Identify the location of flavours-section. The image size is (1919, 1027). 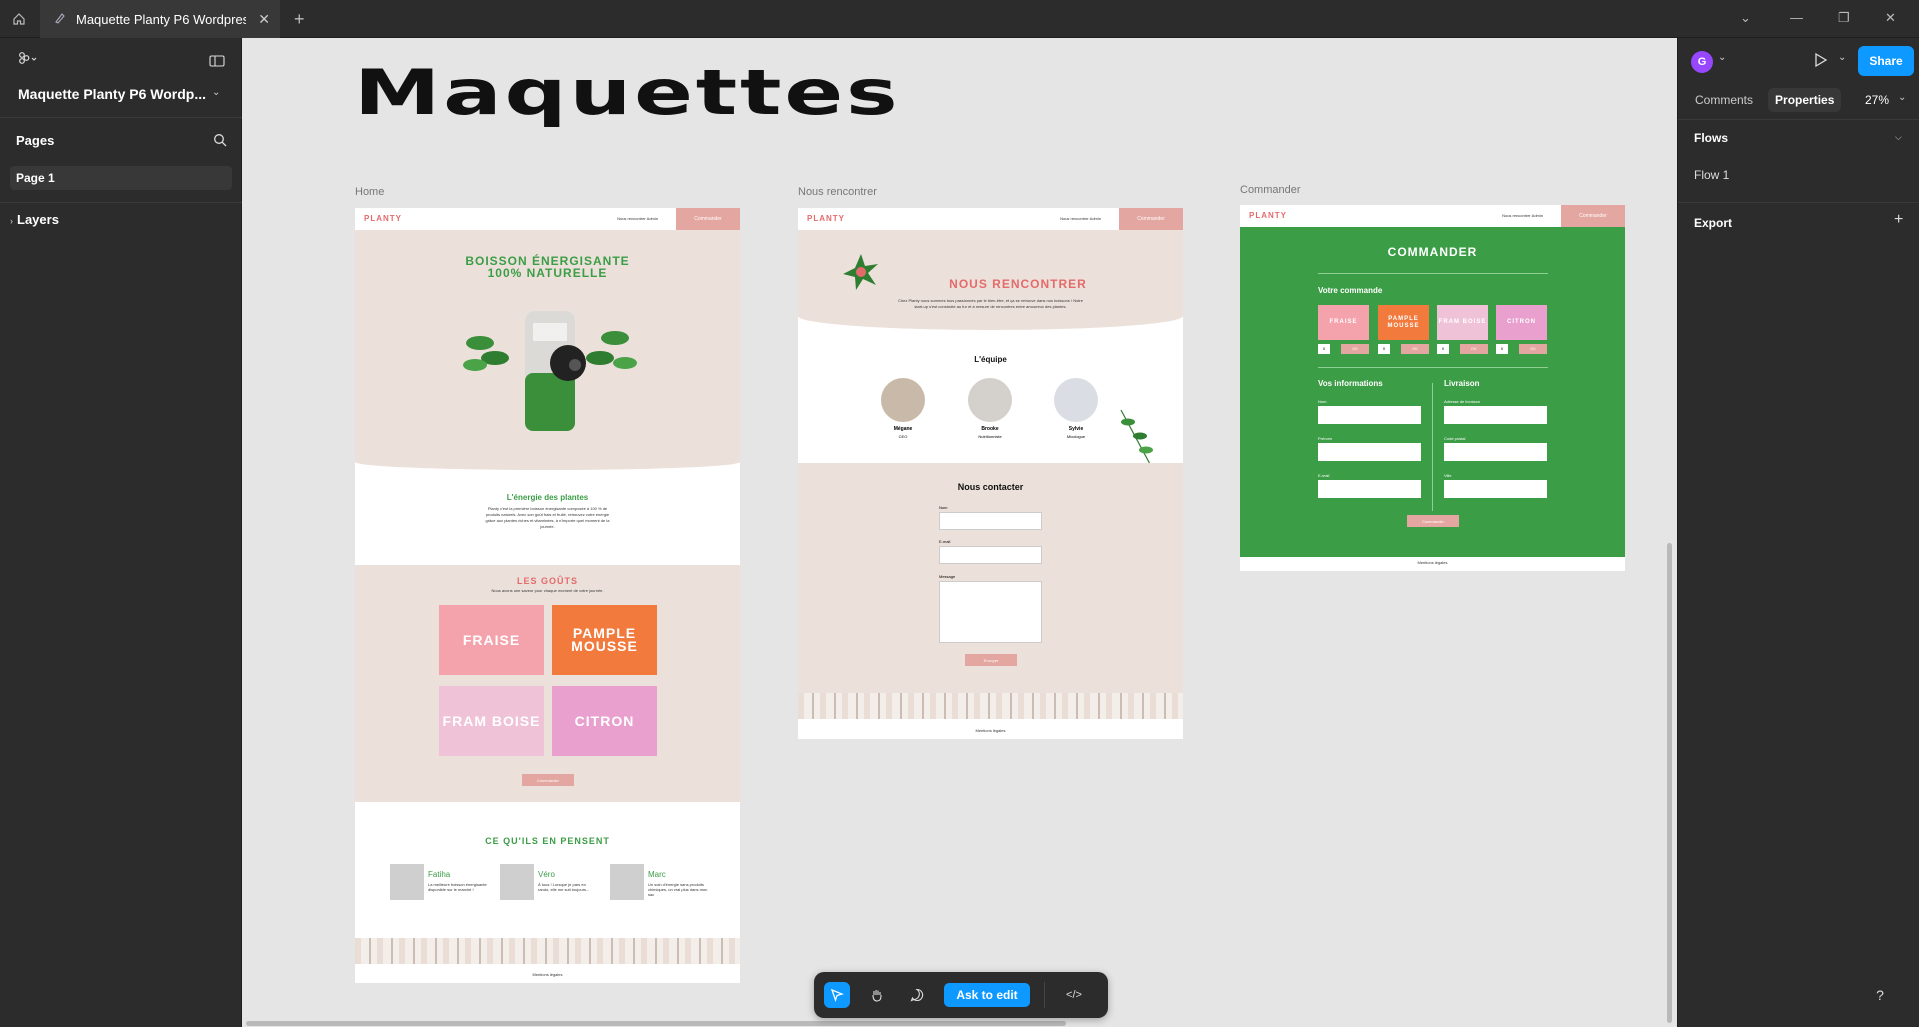
(547, 683).